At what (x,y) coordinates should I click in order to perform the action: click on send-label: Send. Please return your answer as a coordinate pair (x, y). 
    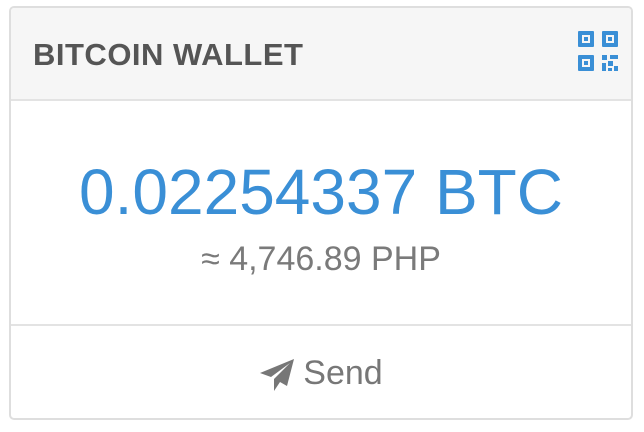
    Looking at the image, I should click on (343, 372).